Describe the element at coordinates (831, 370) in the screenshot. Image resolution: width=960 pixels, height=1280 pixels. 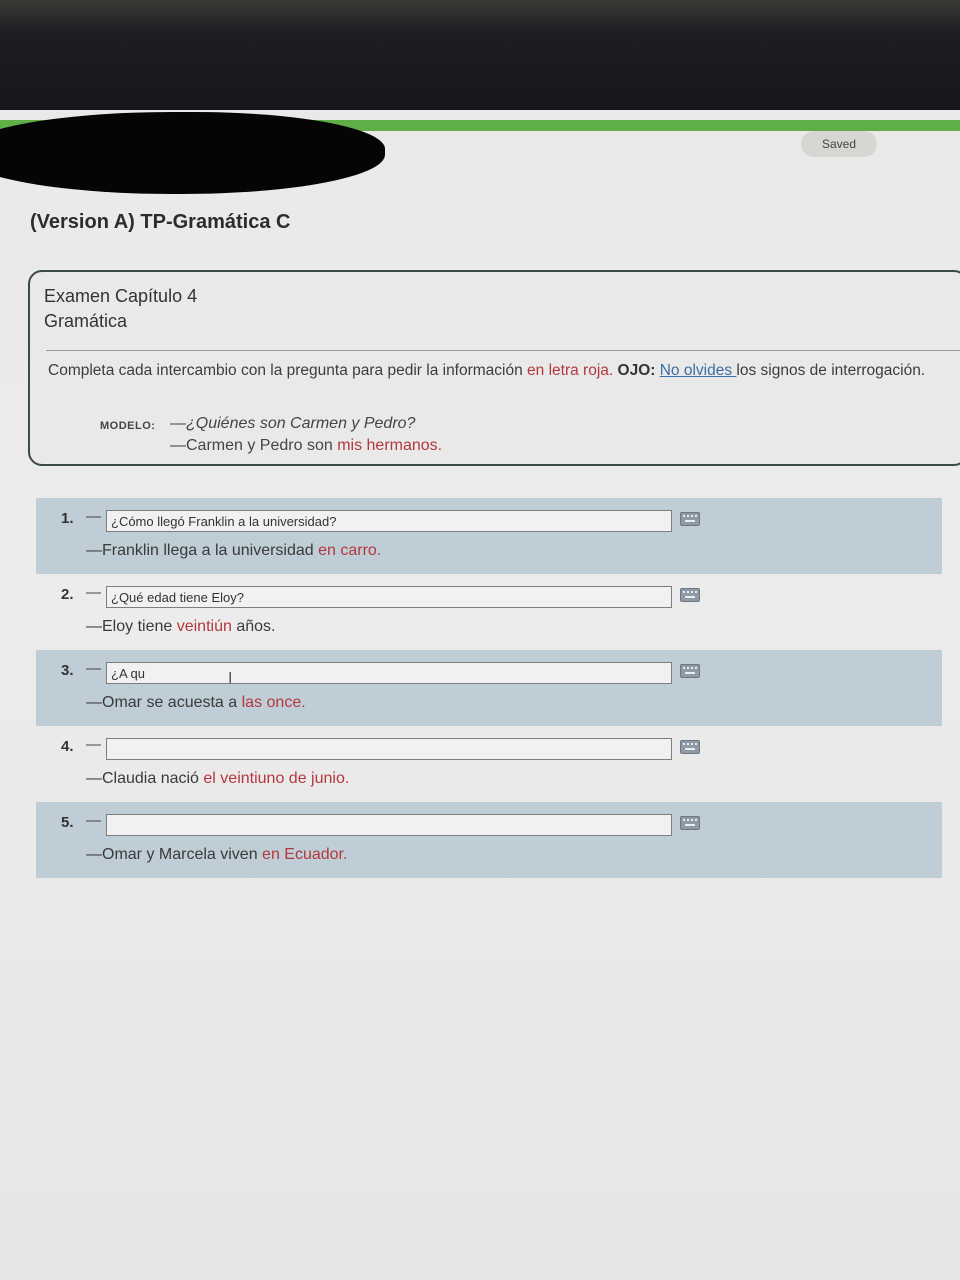
I see `instructions-text-end: los signos de interrogación.` at that location.